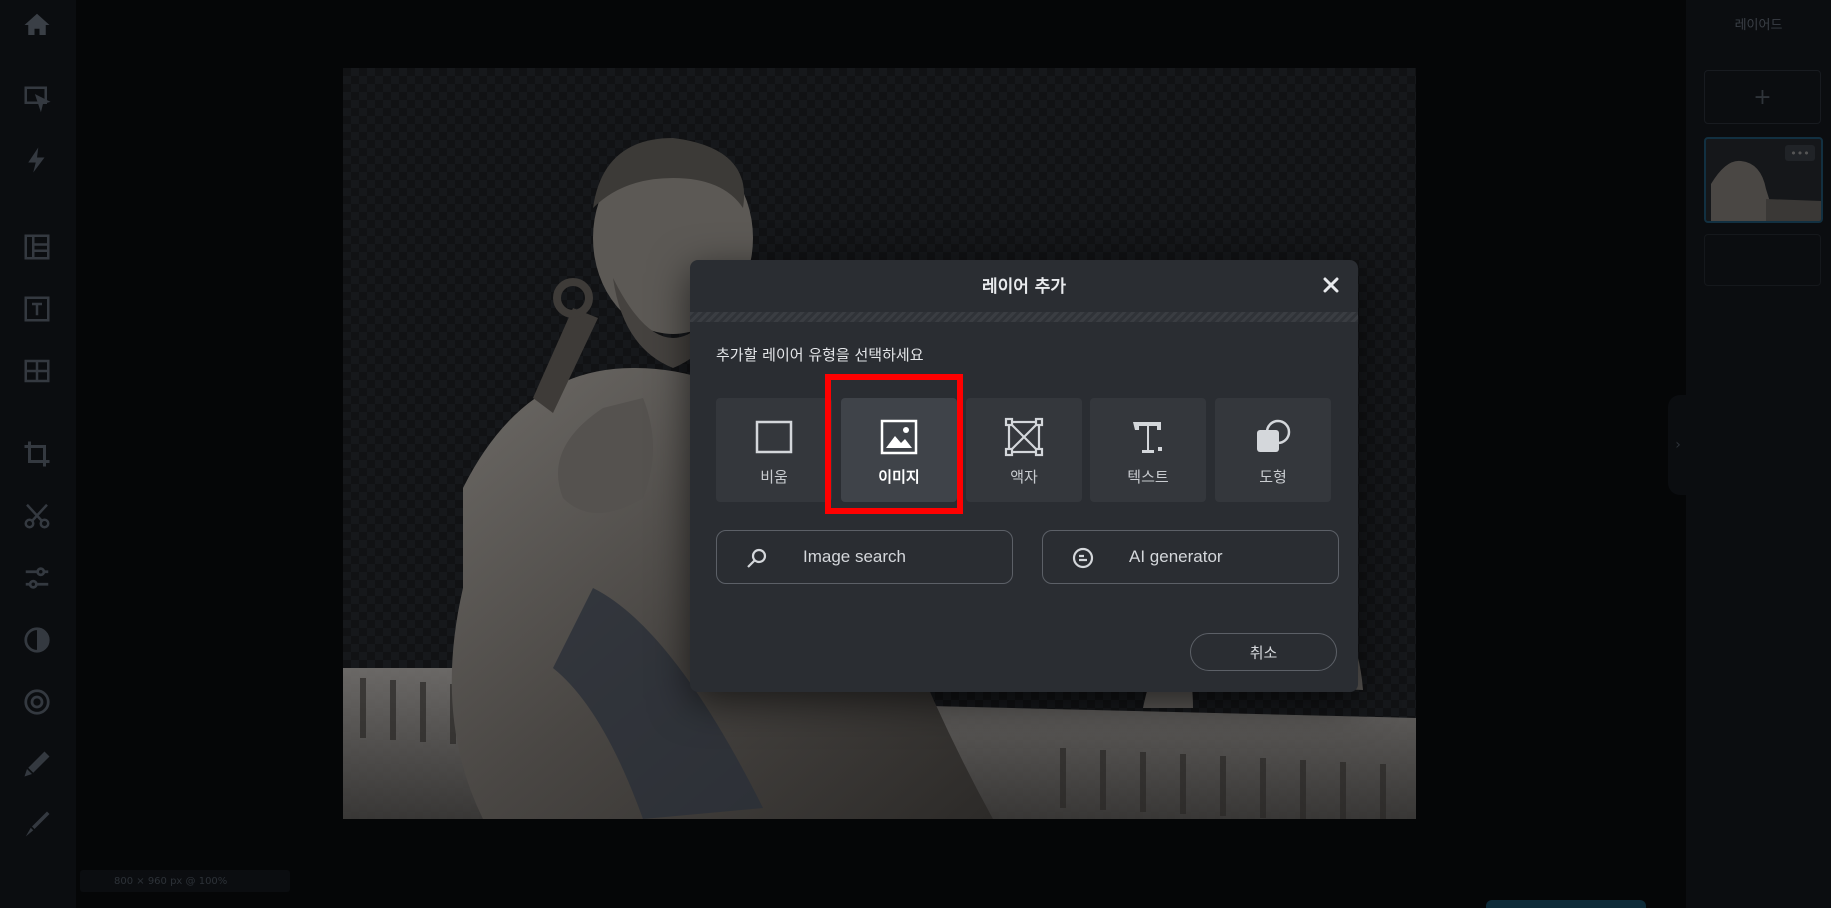 The height and width of the screenshot is (908, 1831). I want to click on effects-icon, so click(37, 702).